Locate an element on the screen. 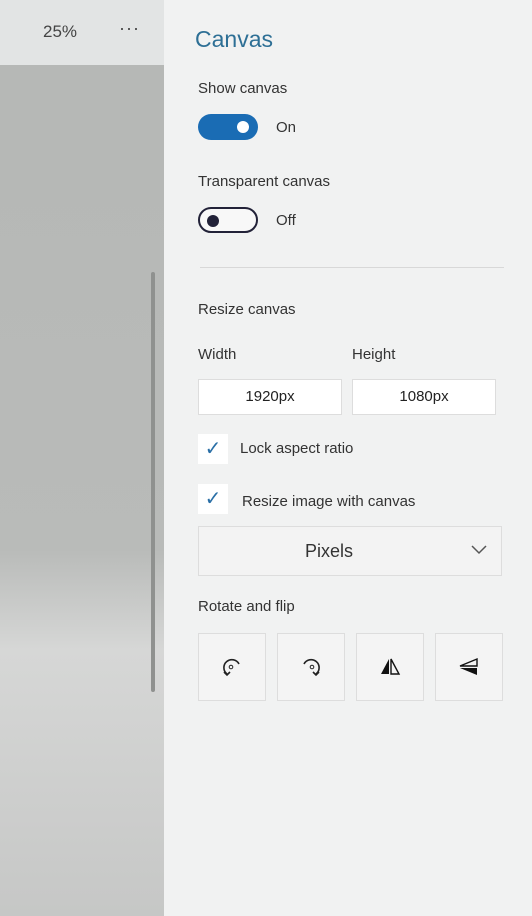 Image resolution: width=532 pixels, height=916 pixels. rotate-left-icon is located at coordinates (231, 667).